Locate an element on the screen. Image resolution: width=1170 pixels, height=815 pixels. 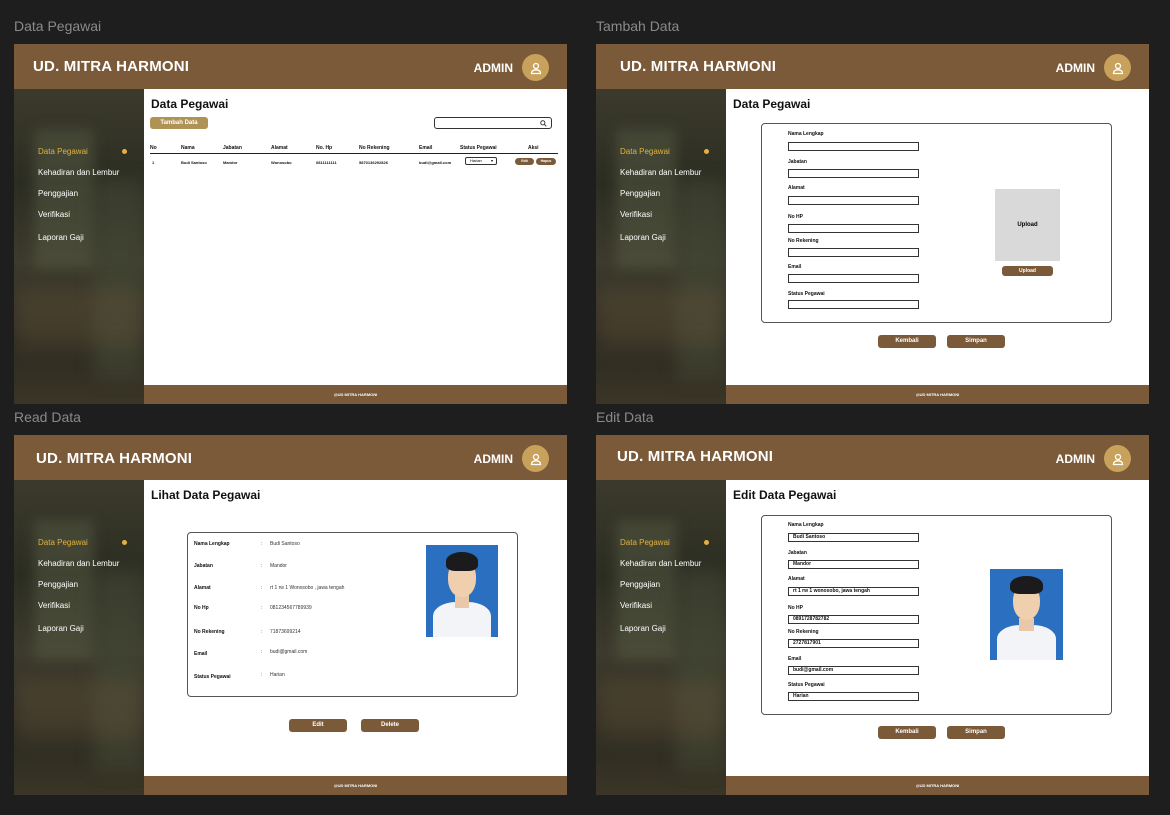
read-value: budi@gmail.com is located at coordinates (289, 652).